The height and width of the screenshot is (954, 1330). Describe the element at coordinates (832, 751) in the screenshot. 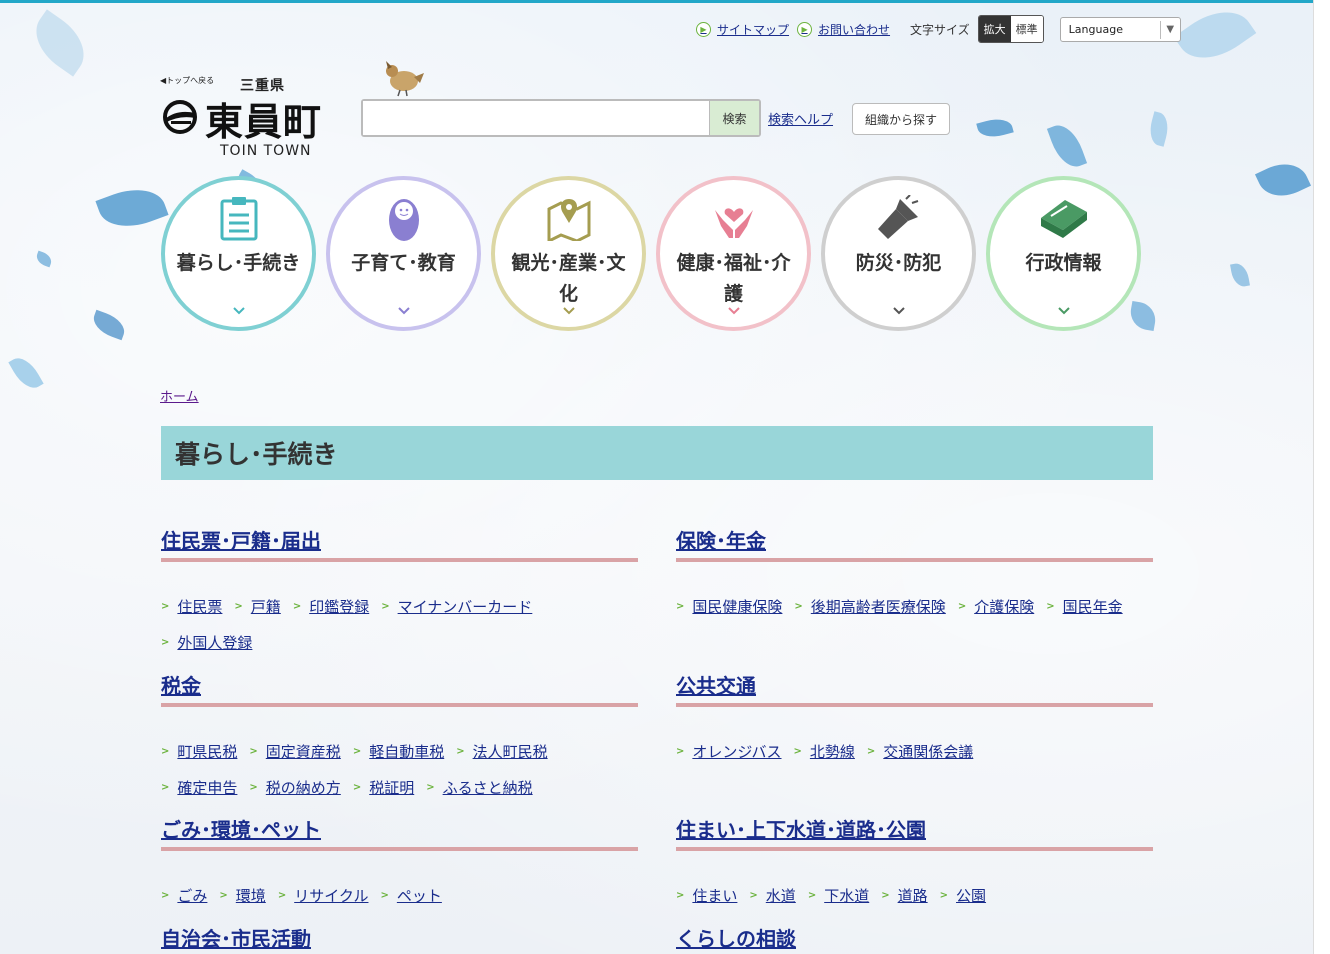

I see `link: 北勢線` at that location.